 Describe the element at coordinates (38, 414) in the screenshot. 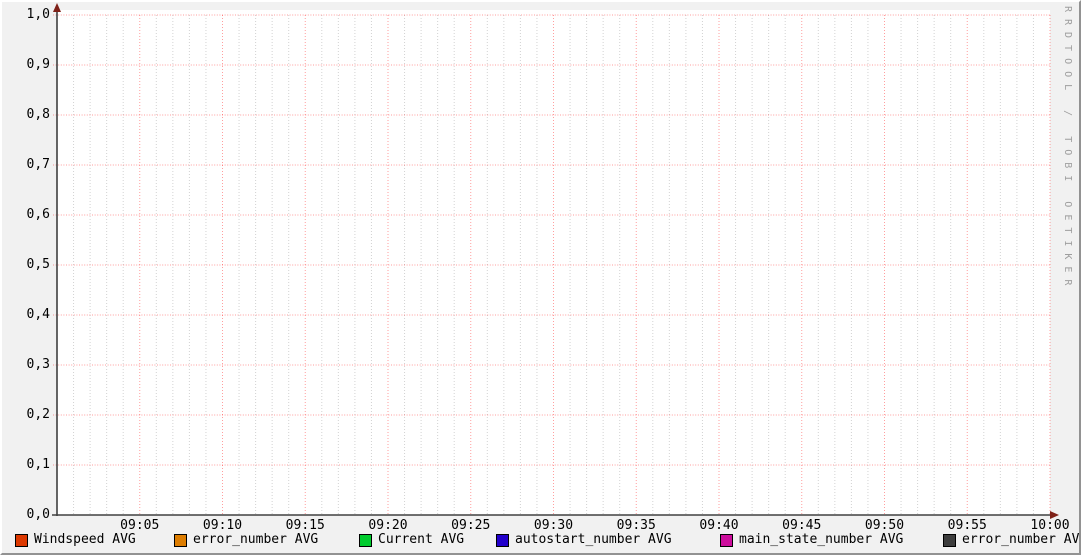

I see `y-axis-tick-label: 0,2` at that location.